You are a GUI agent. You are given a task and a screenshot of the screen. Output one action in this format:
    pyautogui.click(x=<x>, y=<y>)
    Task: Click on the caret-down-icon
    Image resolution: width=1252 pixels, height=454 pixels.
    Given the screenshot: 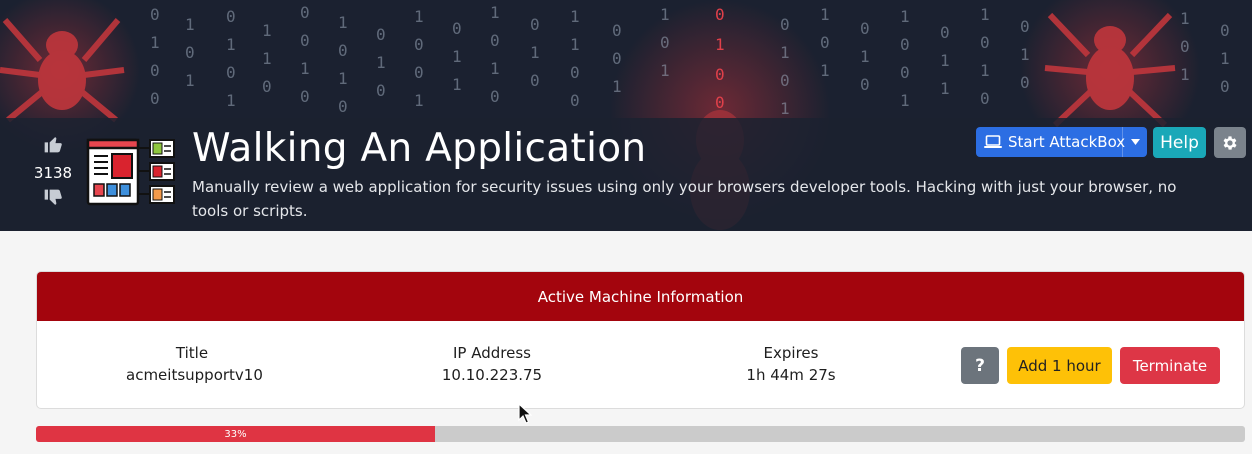 What is the action you would take?
    pyautogui.click(x=1135, y=142)
    